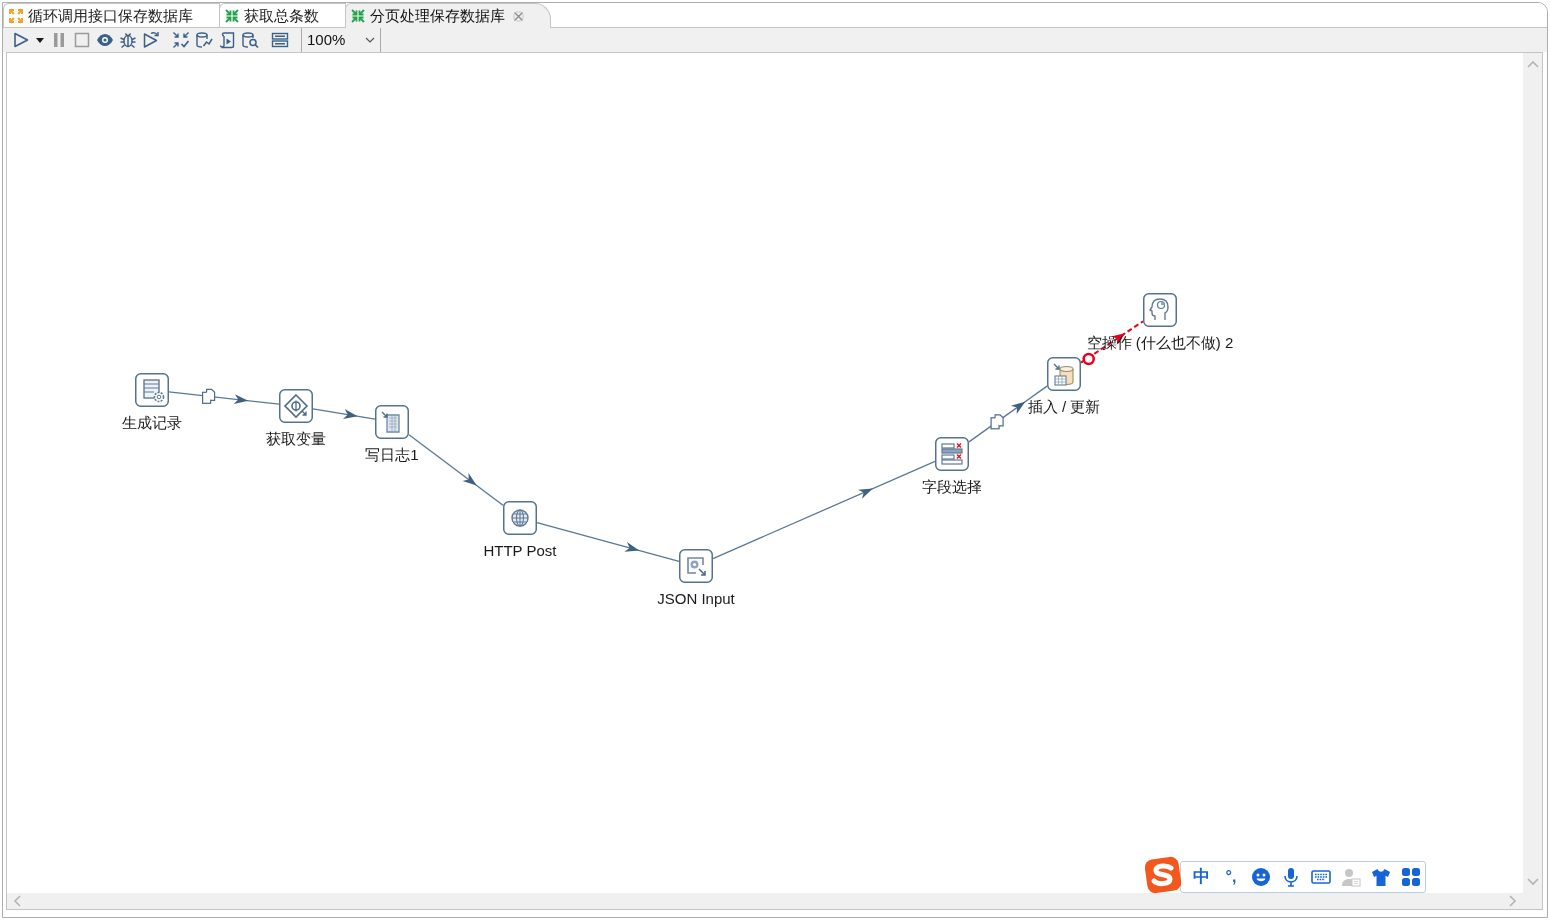  Describe the element at coordinates (128, 40) in the screenshot. I see `bug-icon` at that location.